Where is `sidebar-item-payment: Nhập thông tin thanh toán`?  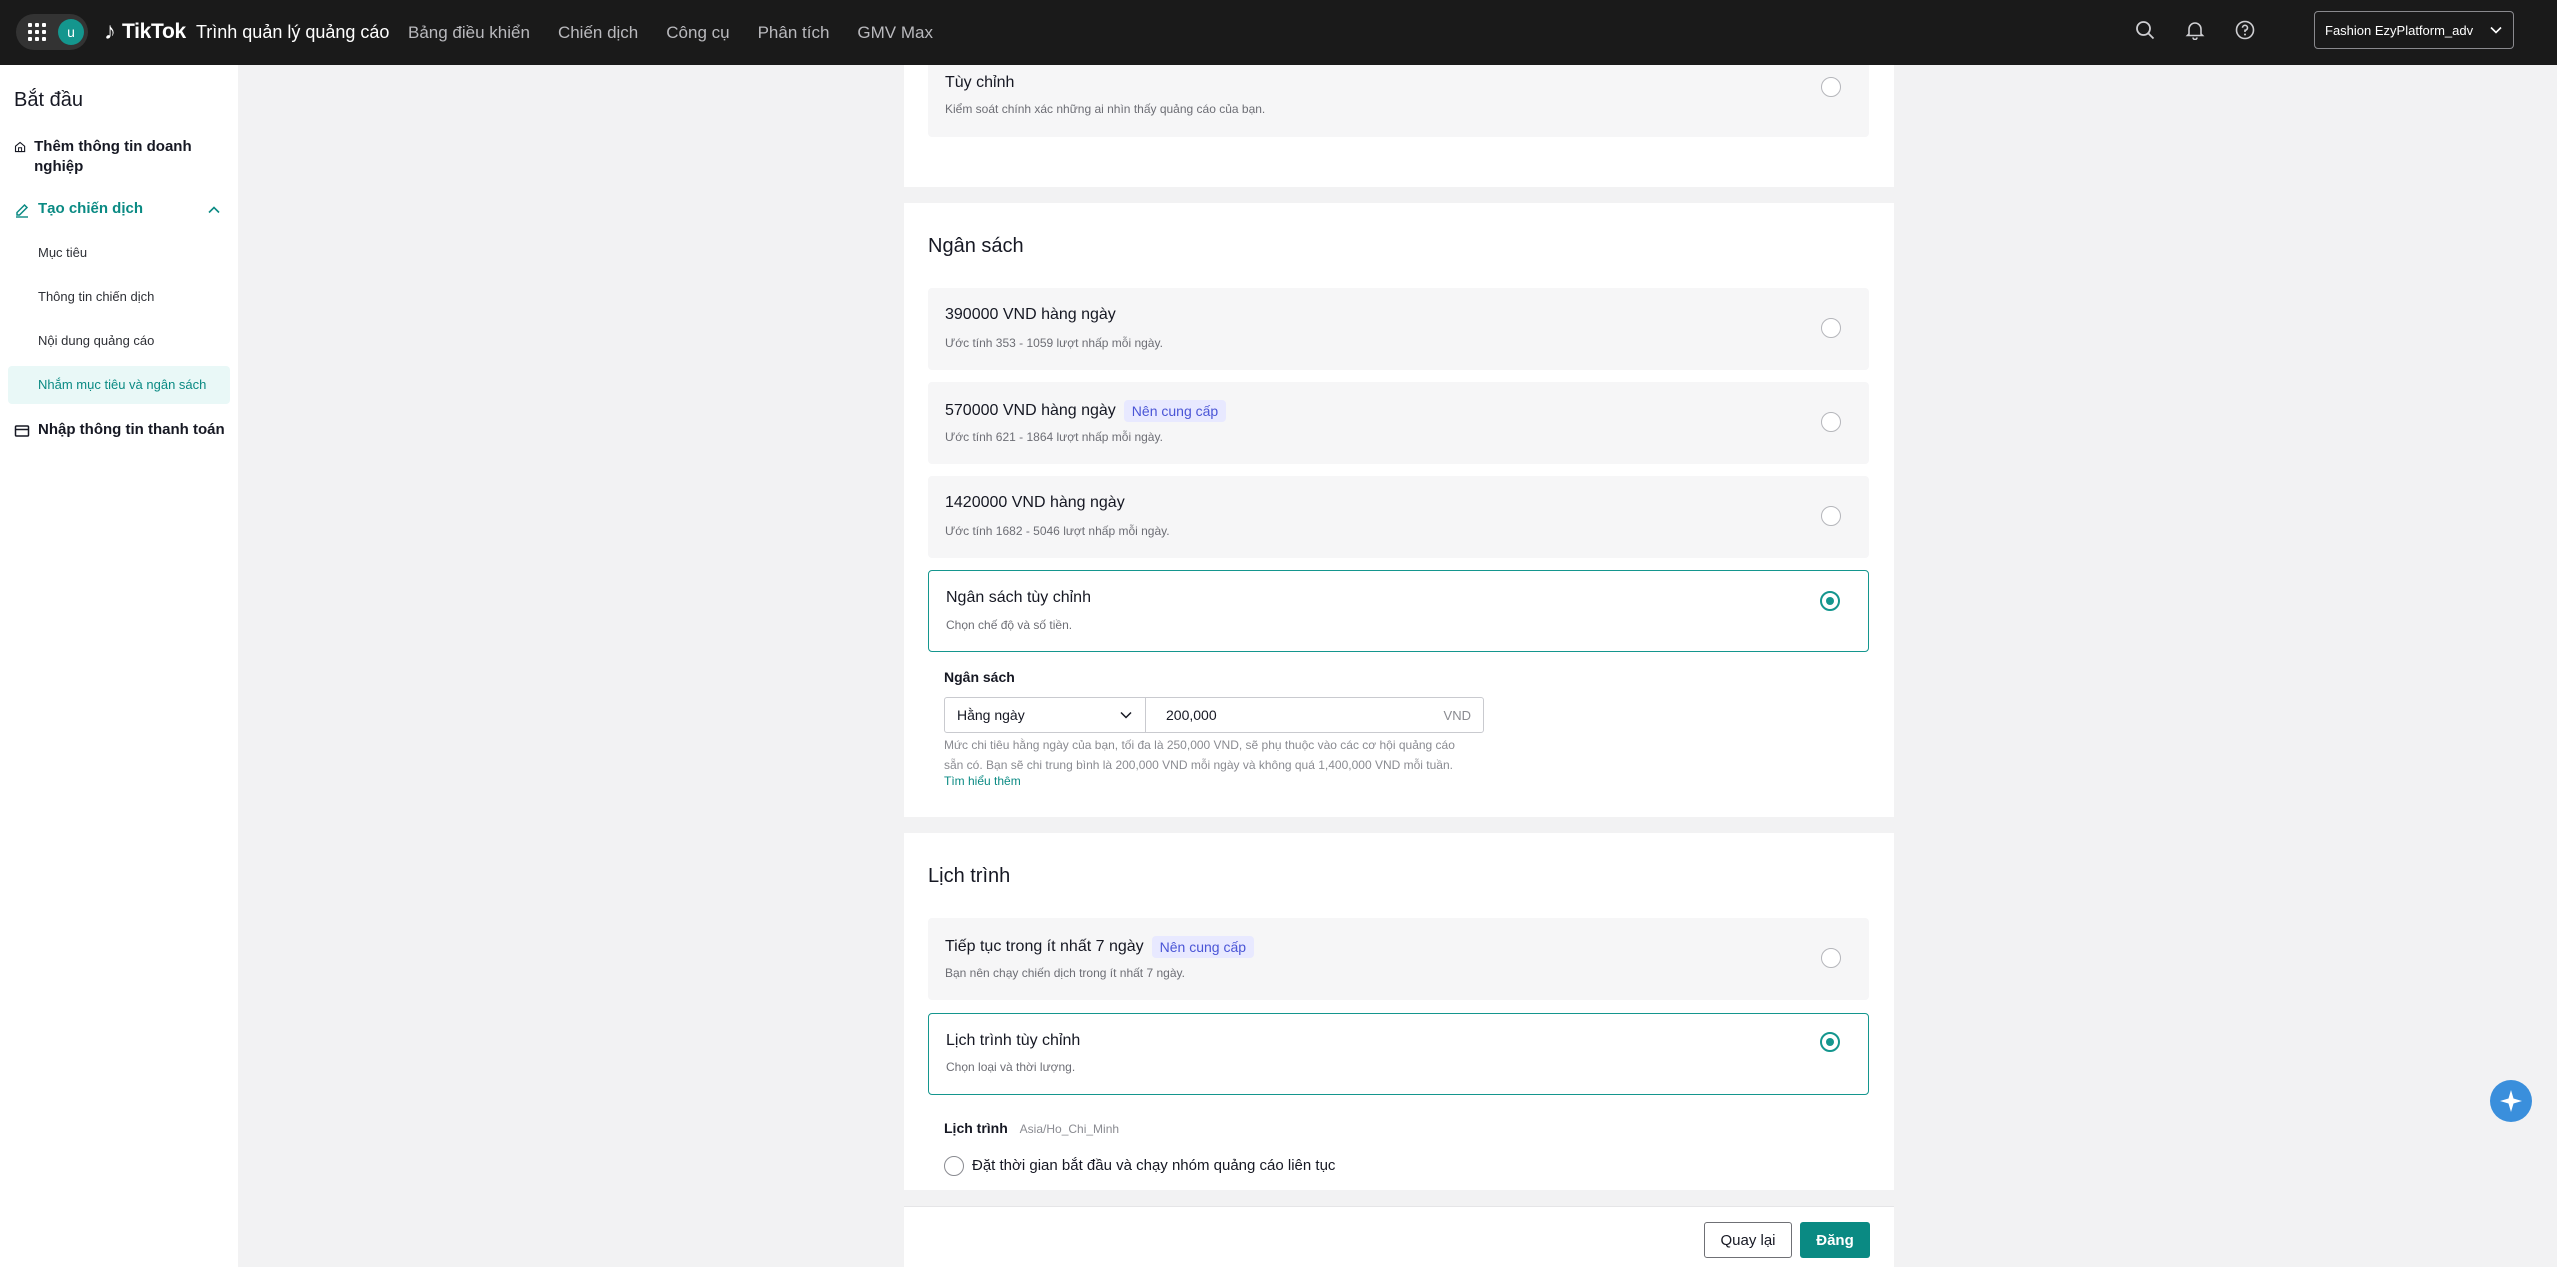 sidebar-item-payment: Nhập thông tin thanh toán is located at coordinates (124, 430).